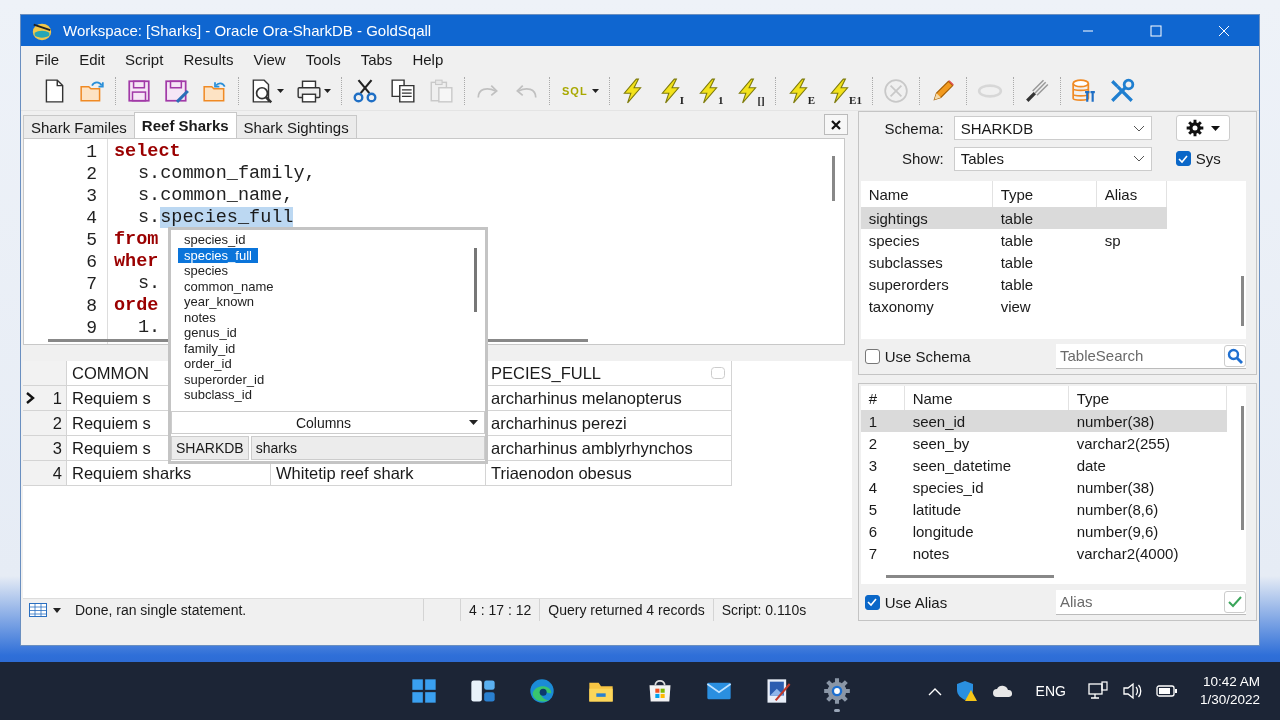  I want to click on window-title: Workspace: [Sharks] - Oracle Ora-SharkDB - GoldSqall, so click(247, 30).